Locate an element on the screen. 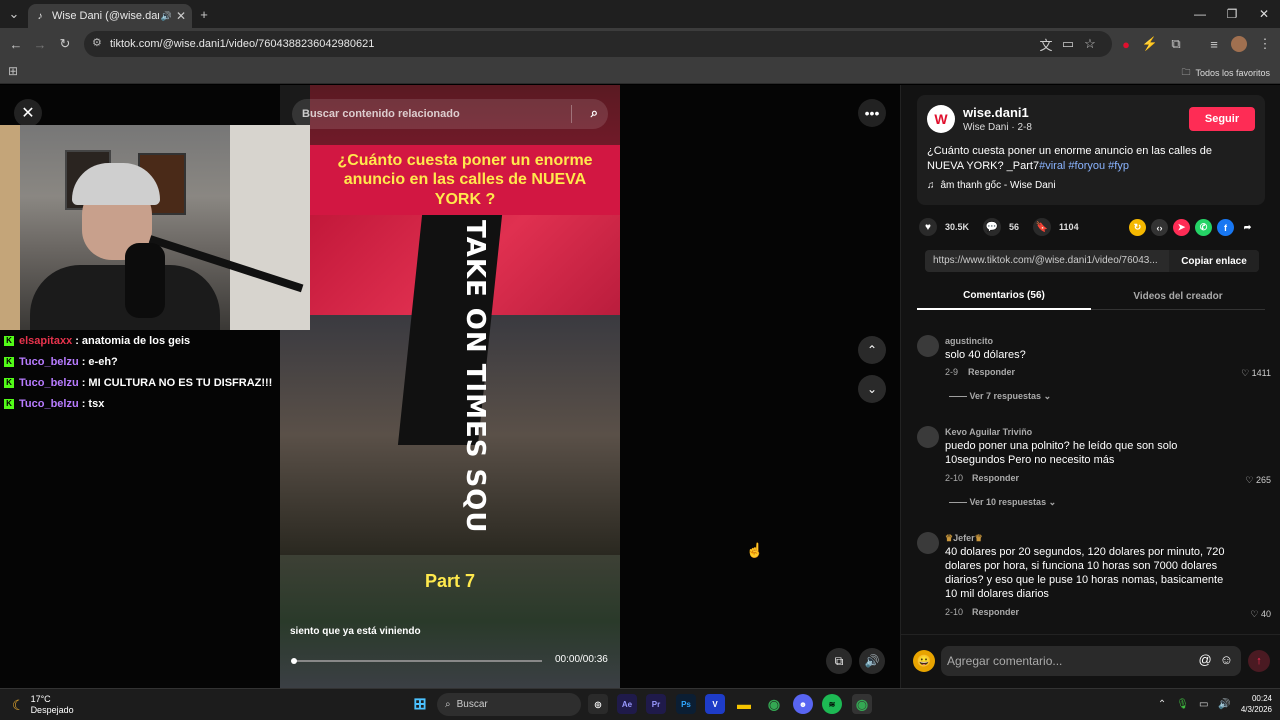 This screenshot has width=1280, height=720. photoshop-icon: Ps is located at coordinates (686, 704).